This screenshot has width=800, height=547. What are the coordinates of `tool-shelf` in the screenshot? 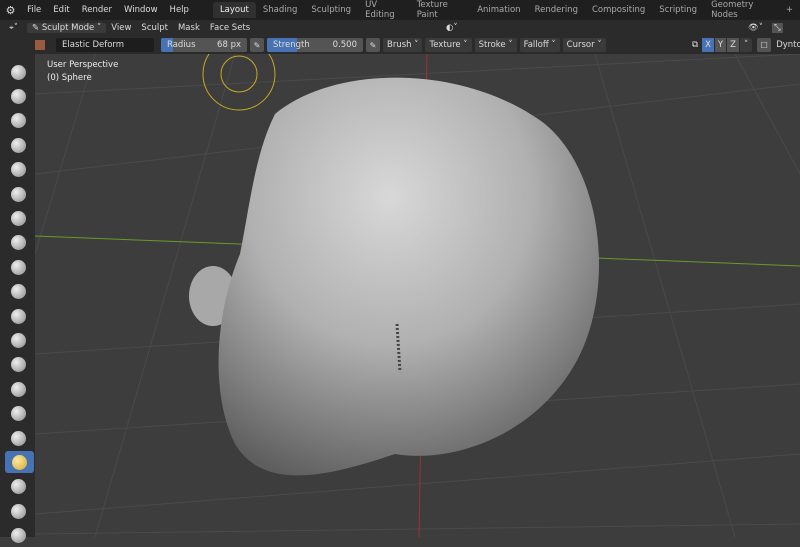 It's located at (17, 299).